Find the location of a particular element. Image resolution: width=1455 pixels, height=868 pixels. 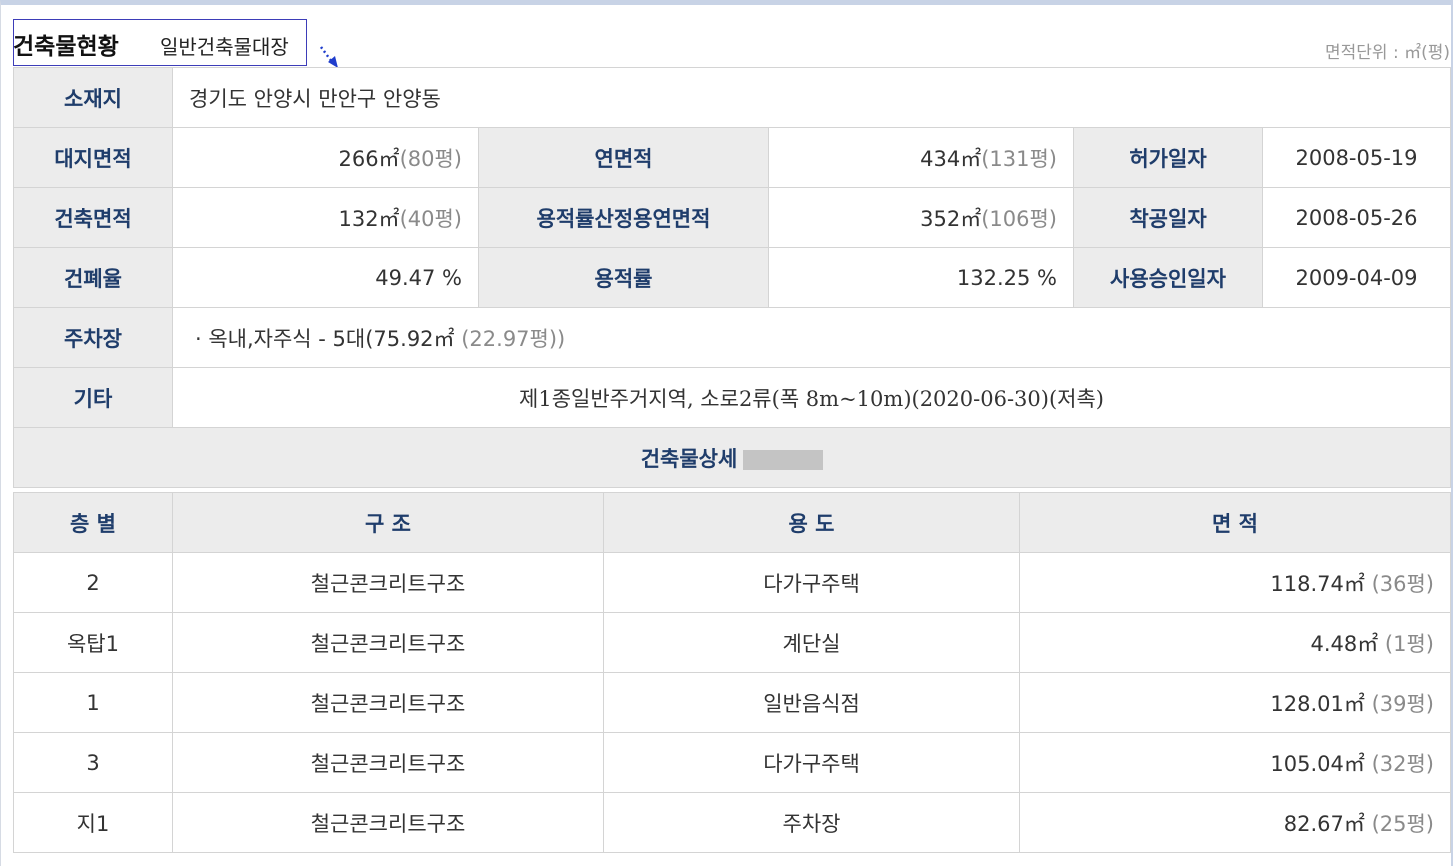

redacted-block is located at coordinates (783, 459).